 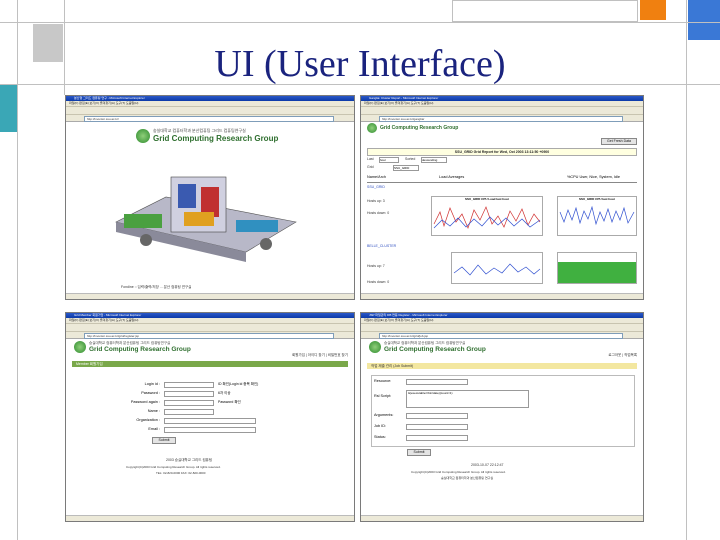 What do you see at coordinates (437, 438) in the screenshot?
I see `status-input` at bounding box center [437, 438].